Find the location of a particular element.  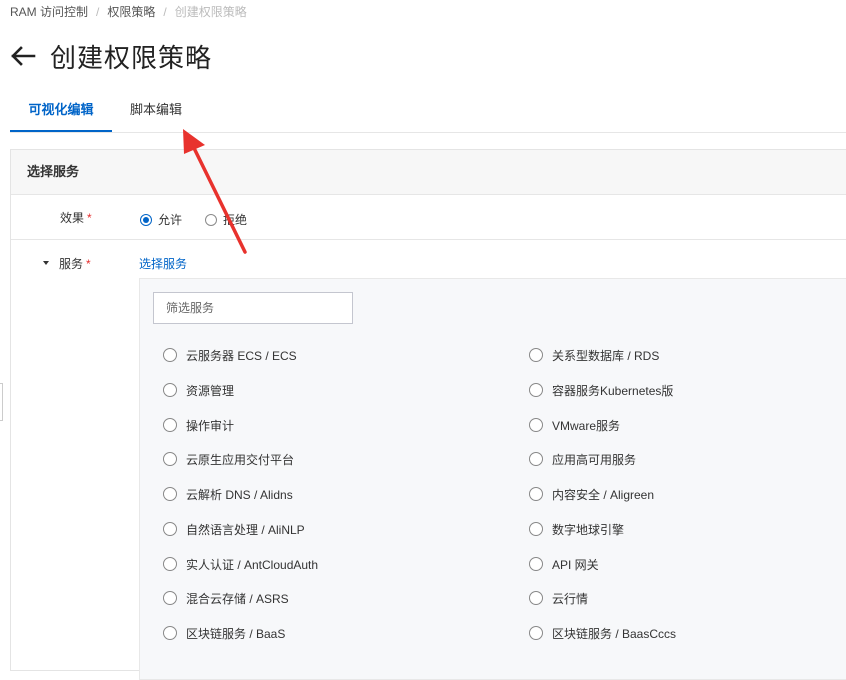

service-option-label: 区块链服务 / BaaS is located at coordinates (236, 633).